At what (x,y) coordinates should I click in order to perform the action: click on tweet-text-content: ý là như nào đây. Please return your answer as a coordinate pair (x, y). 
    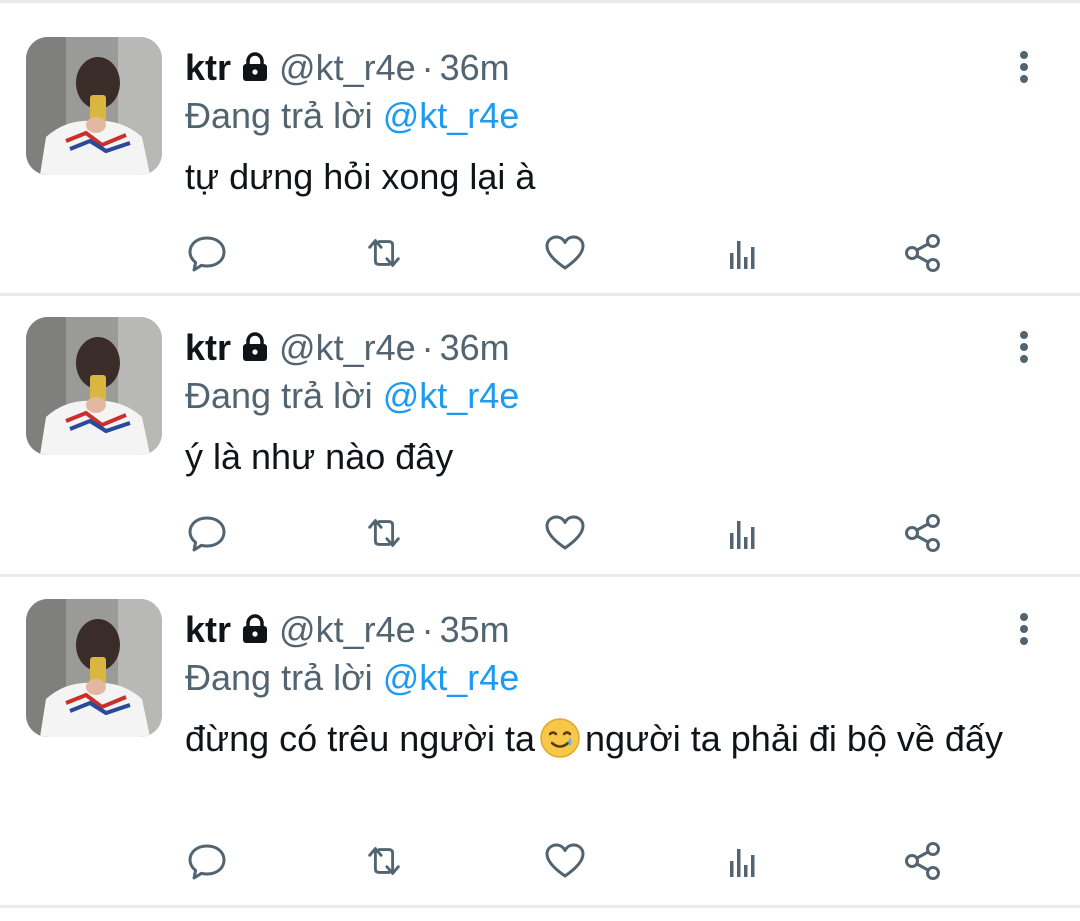
    Looking at the image, I should click on (319, 456).